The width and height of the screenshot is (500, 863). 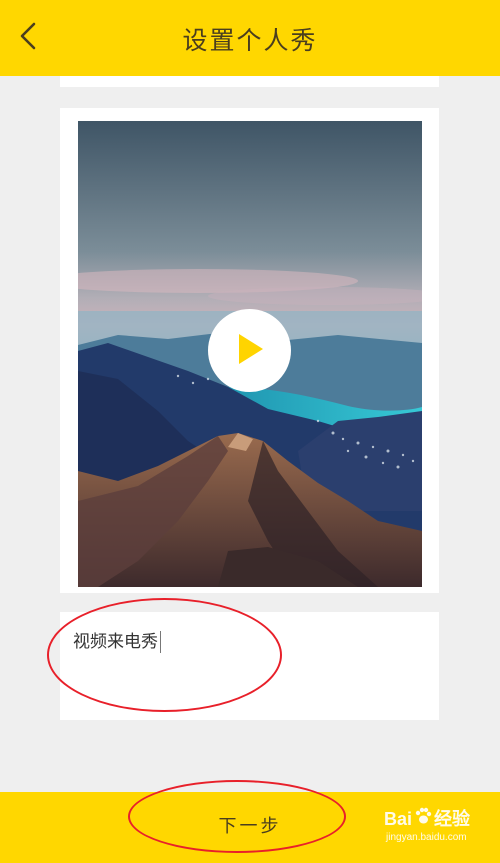 What do you see at coordinates (452, 818) in the screenshot?
I see `watermark-brand-right: 经验` at bounding box center [452, 818].